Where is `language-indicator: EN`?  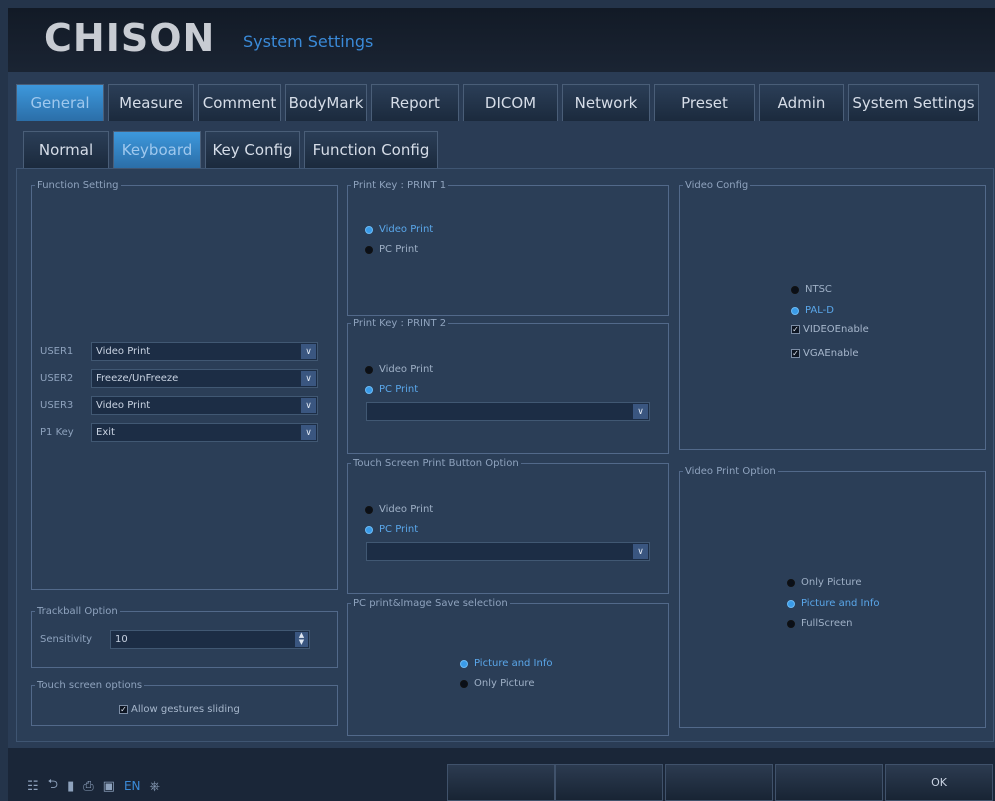
language-indicator: EN is located at coordinates (132, 786).